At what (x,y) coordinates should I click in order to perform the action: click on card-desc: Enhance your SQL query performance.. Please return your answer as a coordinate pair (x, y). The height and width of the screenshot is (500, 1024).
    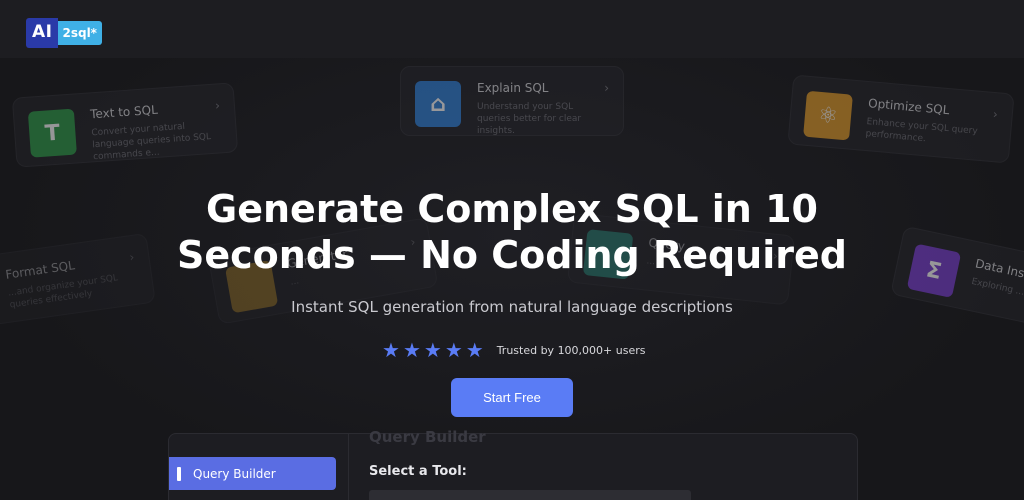
    Looking at the image, I should click on (922, 131).